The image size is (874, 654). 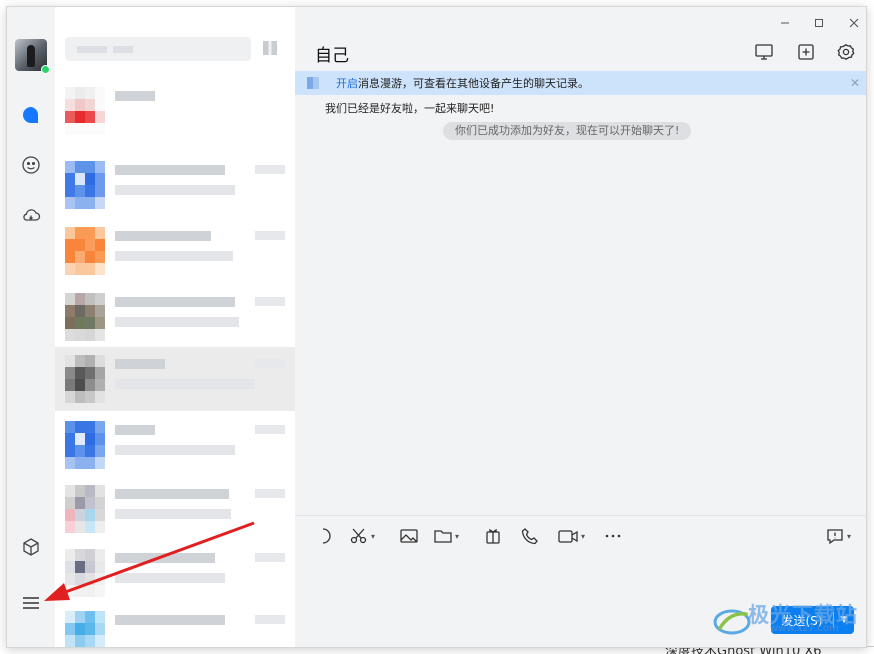 I want to click on cloud-icon, so click(x=31, y=215).